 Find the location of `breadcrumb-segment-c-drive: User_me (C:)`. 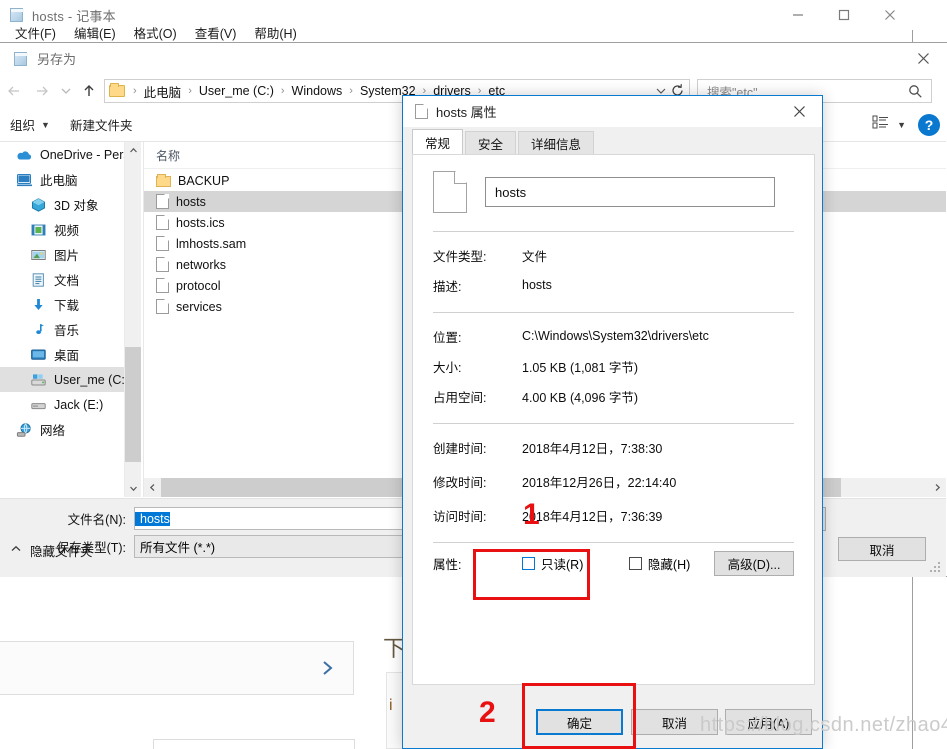

breadcrumb-segment-c-drive: User_me (C:) is located at coordinates (236, 91).